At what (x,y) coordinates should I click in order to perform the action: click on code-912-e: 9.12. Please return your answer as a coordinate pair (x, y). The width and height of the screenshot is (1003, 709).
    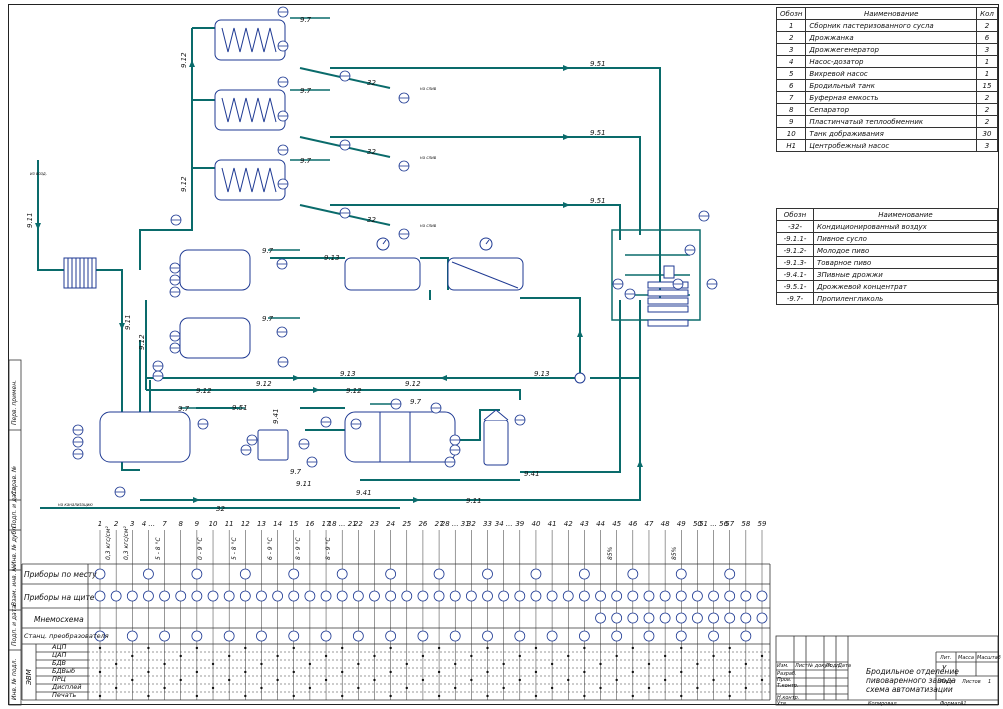
    Looking at the image, I should click on (264, 384).